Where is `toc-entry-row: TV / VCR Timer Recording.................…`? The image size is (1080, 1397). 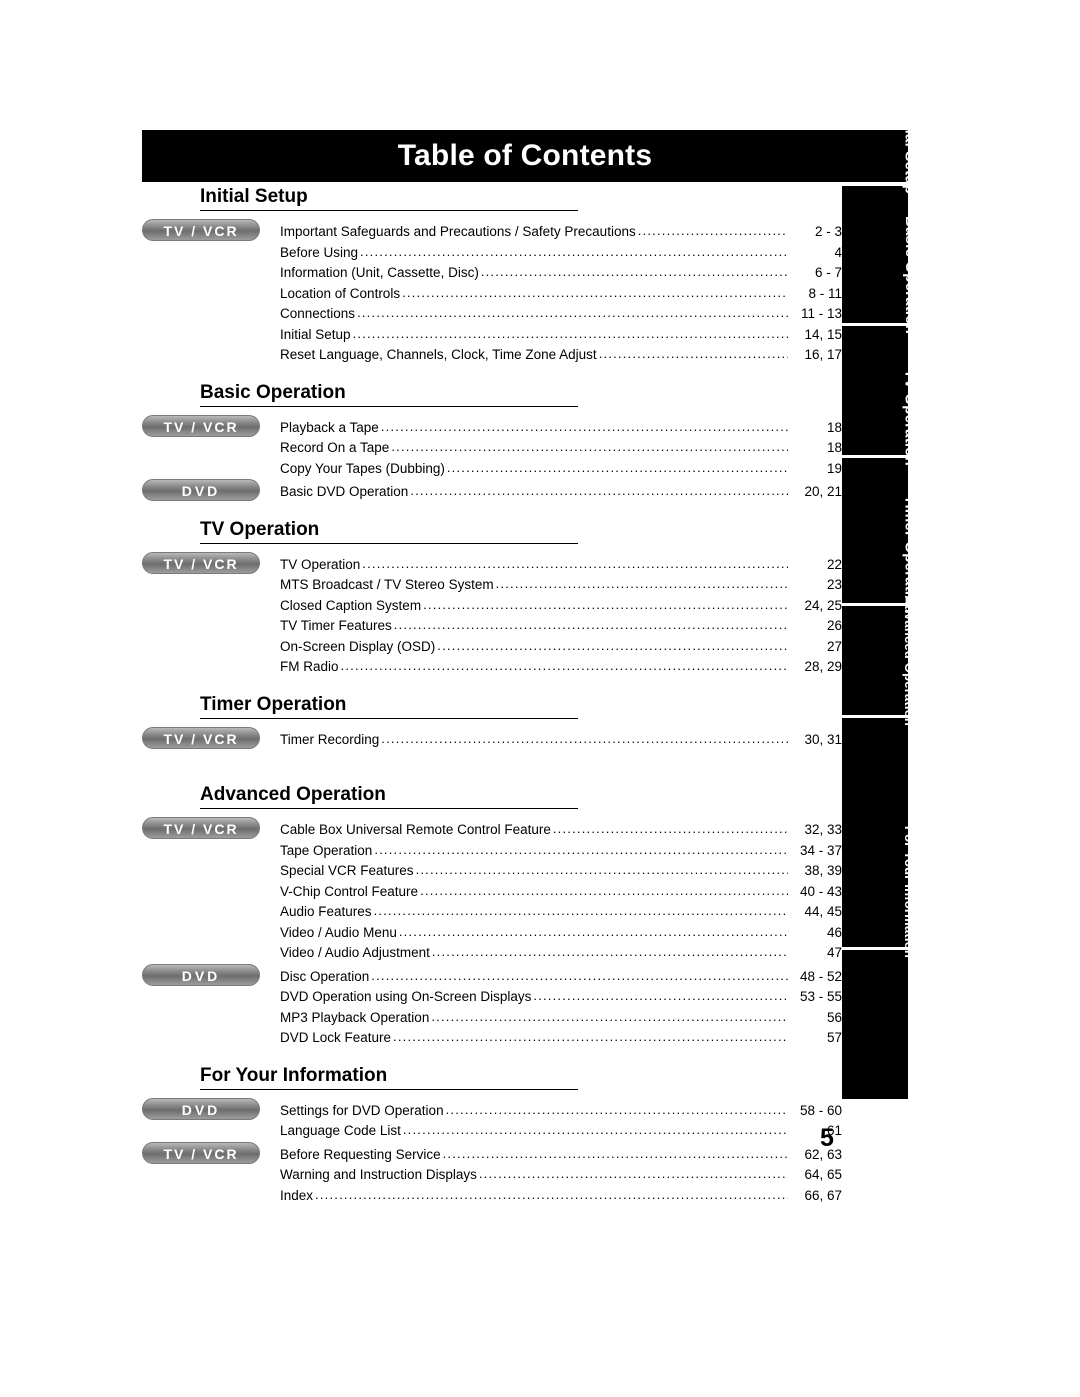 toc-entry-row: TV / VCR Timer Recording.................… is located at coordinates (492, 738).